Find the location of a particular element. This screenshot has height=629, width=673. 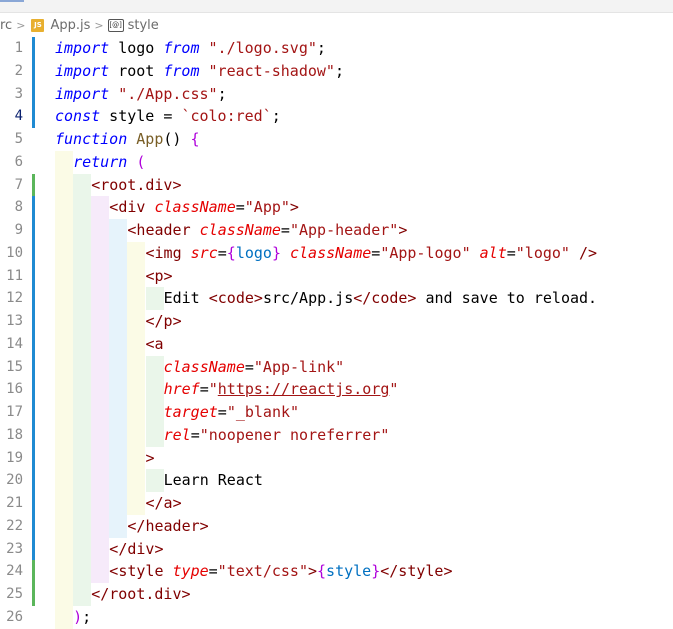

code-line: 14 <a is located at coordinates (336, 344).